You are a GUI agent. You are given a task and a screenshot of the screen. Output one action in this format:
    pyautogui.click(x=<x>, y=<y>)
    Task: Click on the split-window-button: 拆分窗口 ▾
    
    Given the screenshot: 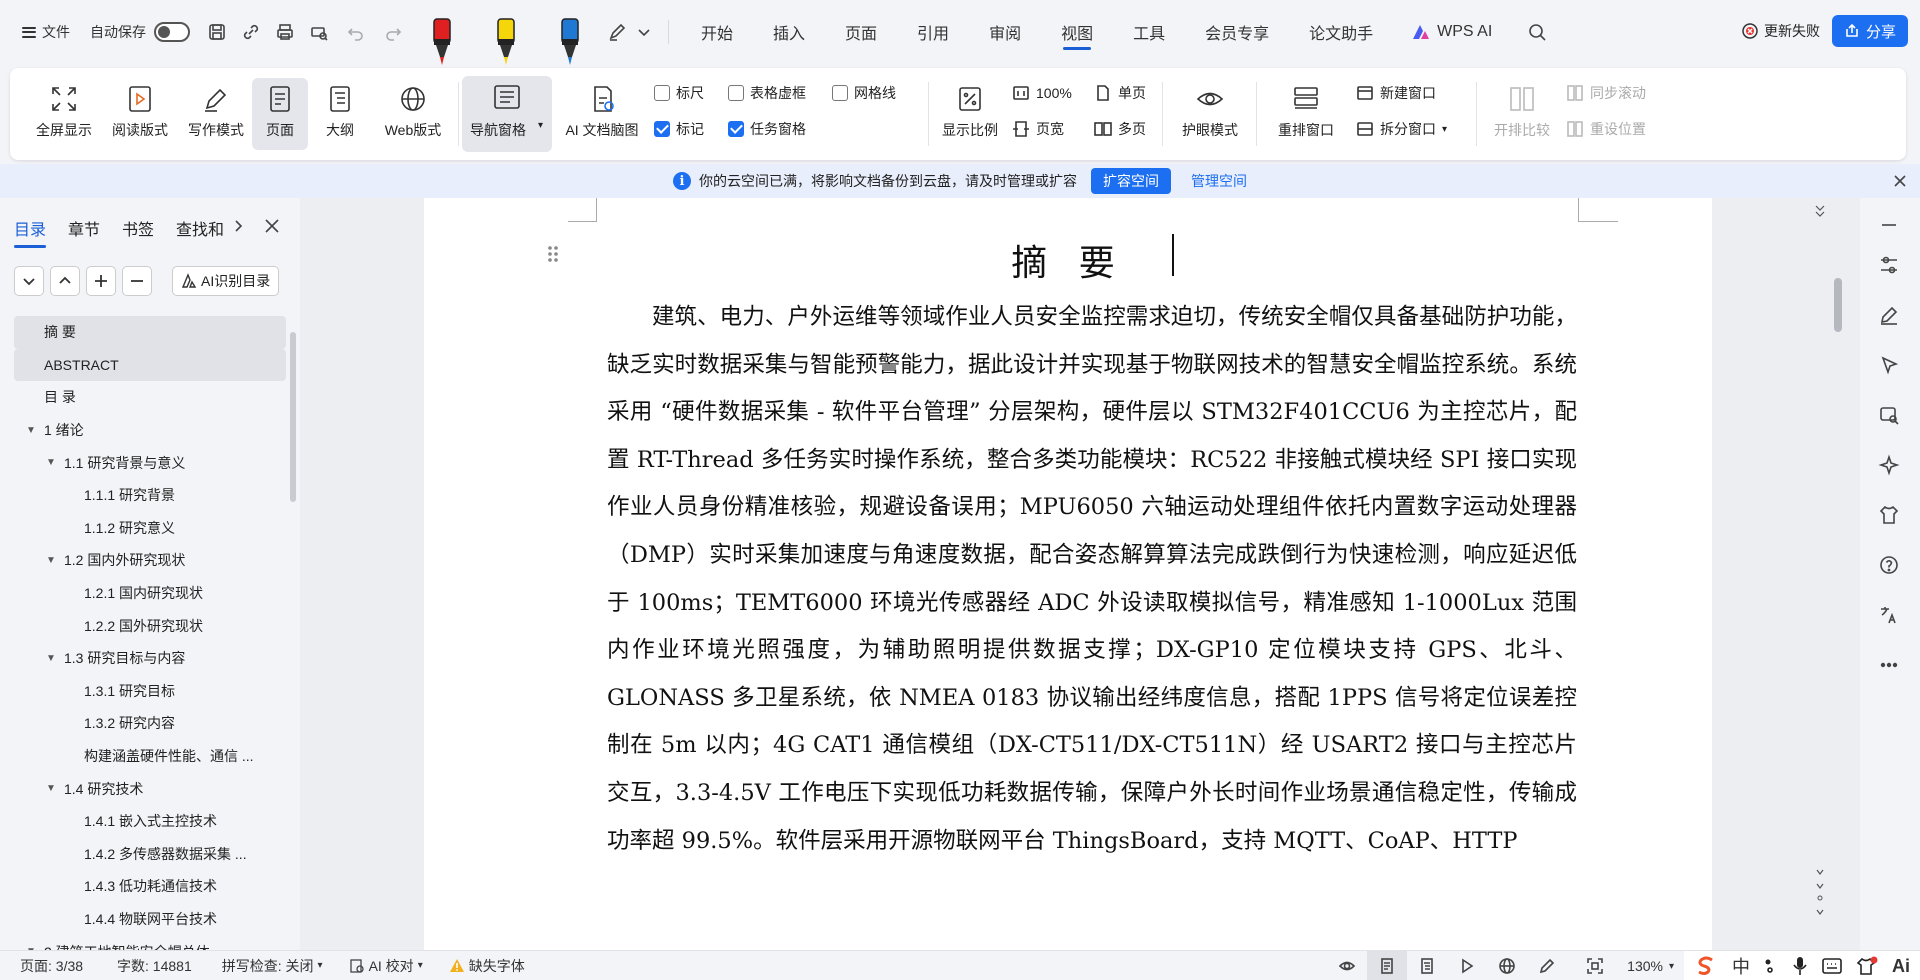 What is the action you would take?
    pyautogui.click(x=1401, y=129)
    